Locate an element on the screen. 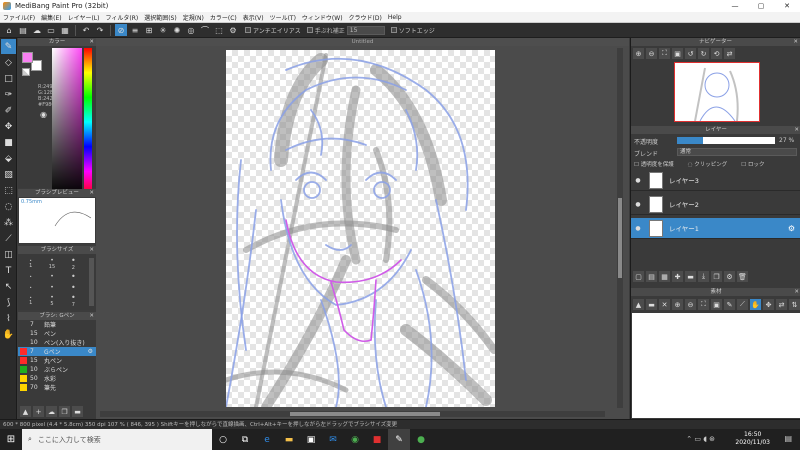  flip-horizontal-icon: ⇄ is located at coordinates (729, 53).